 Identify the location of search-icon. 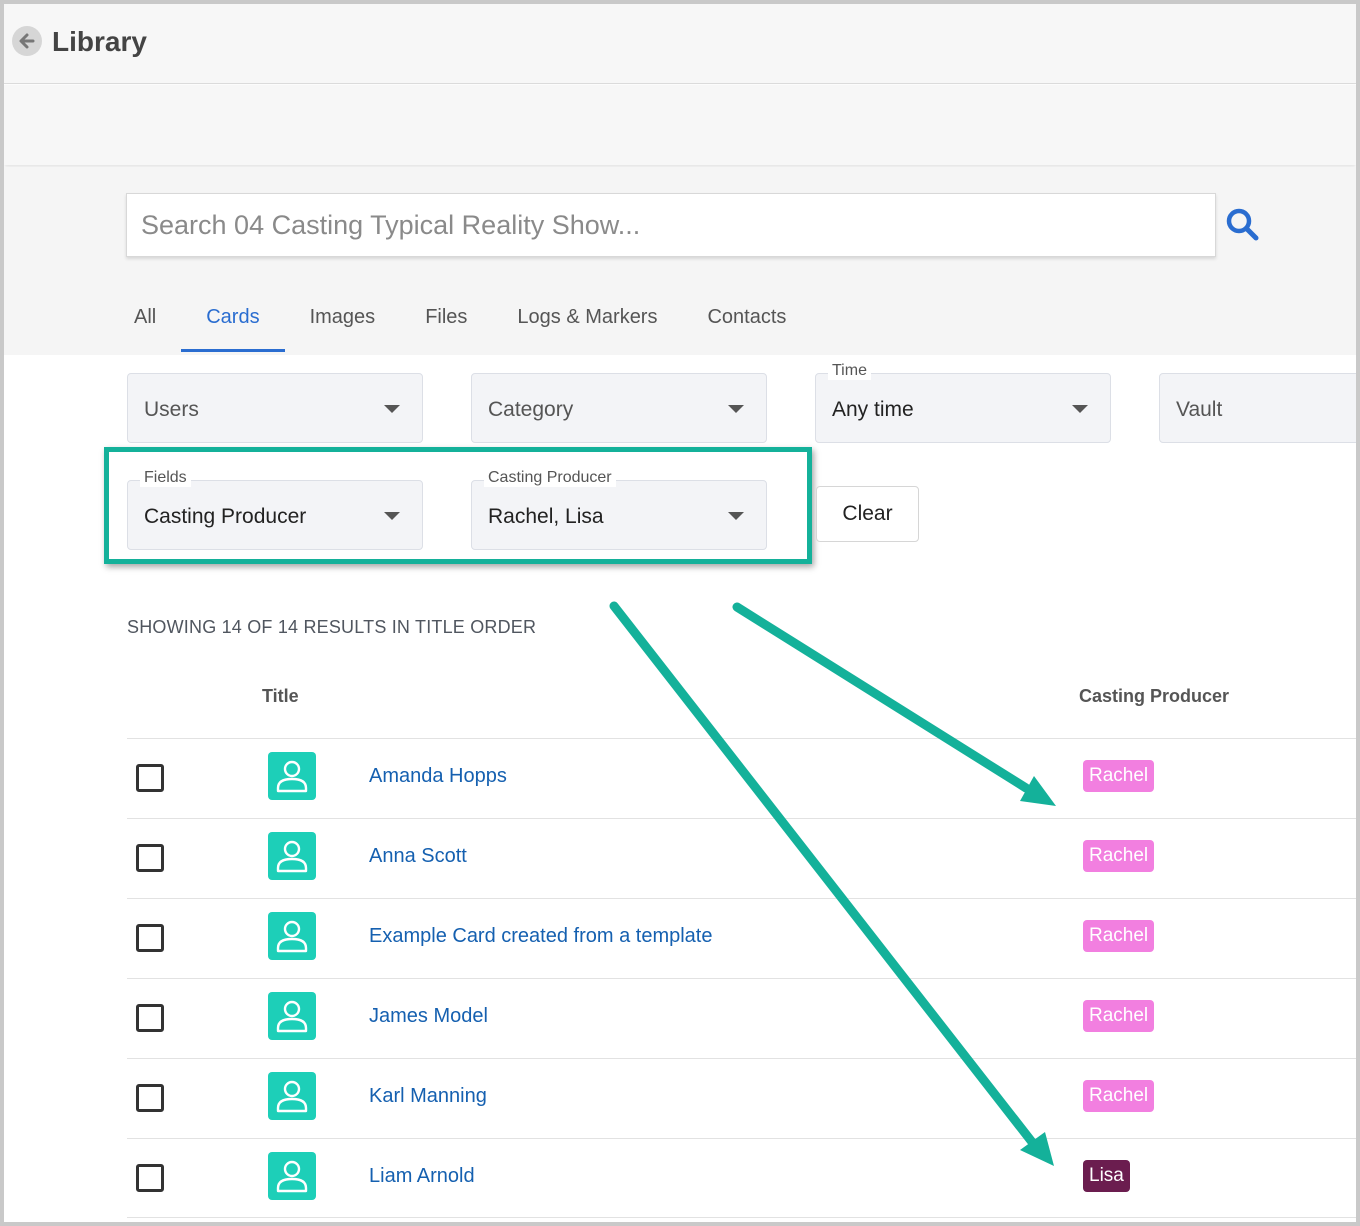
(1242, 224).